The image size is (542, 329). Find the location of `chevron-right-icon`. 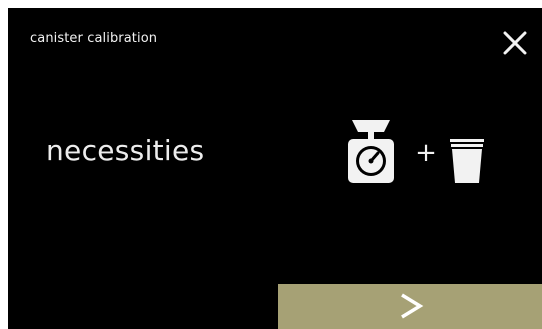

chevron-right-icon is located at coordinates (412, 306).